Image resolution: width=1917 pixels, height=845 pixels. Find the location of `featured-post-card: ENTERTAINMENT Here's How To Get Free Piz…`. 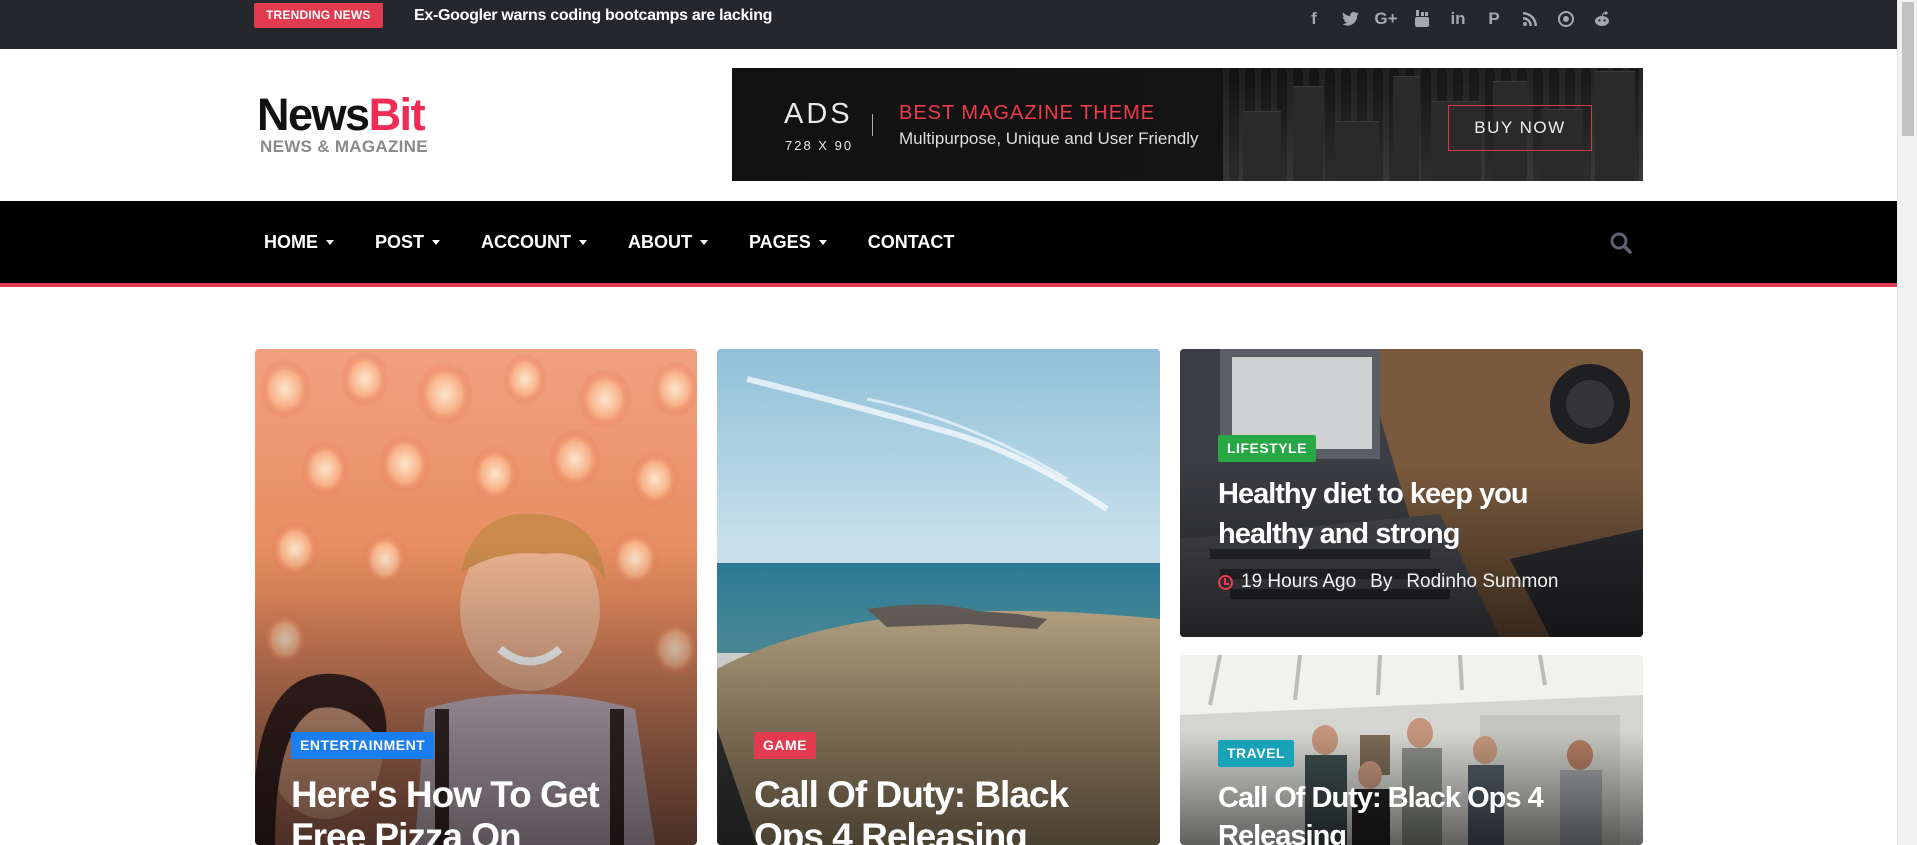

featured-post-card: ENTERTAINMENT Here's How To Get Free Piz… is located at coordinates (476, 597).